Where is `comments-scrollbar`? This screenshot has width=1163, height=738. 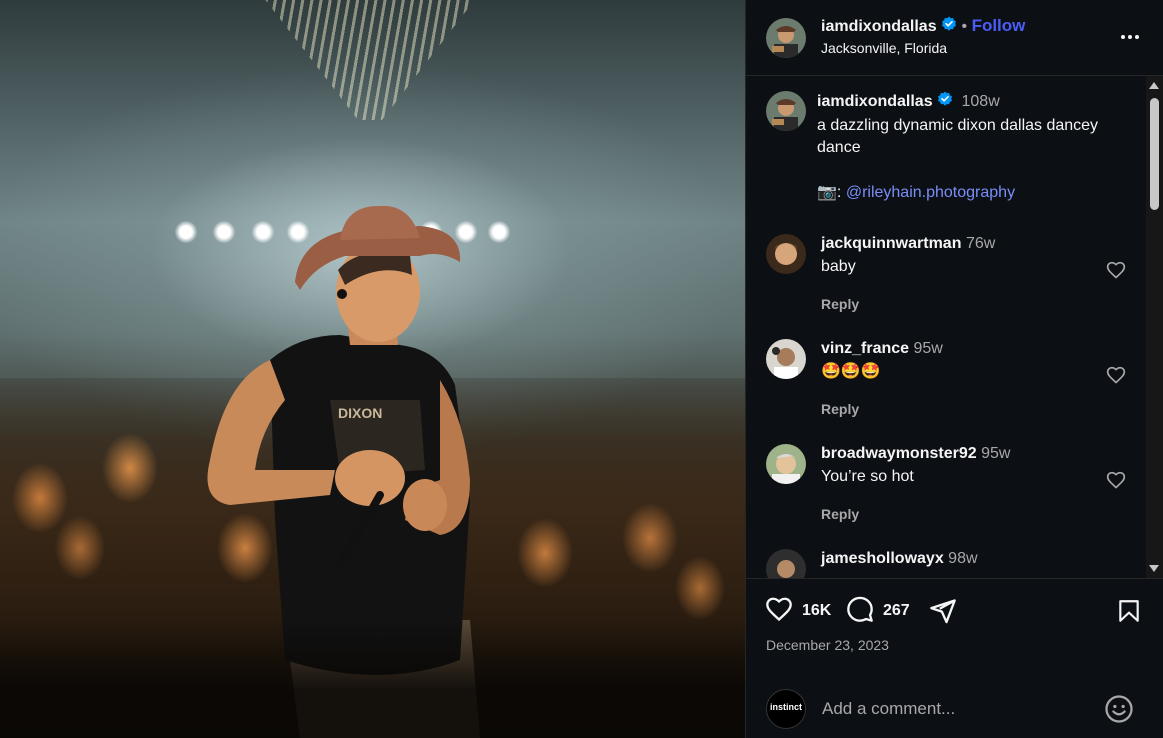 comments-scrollbar is located at coordinates (1154, 327).